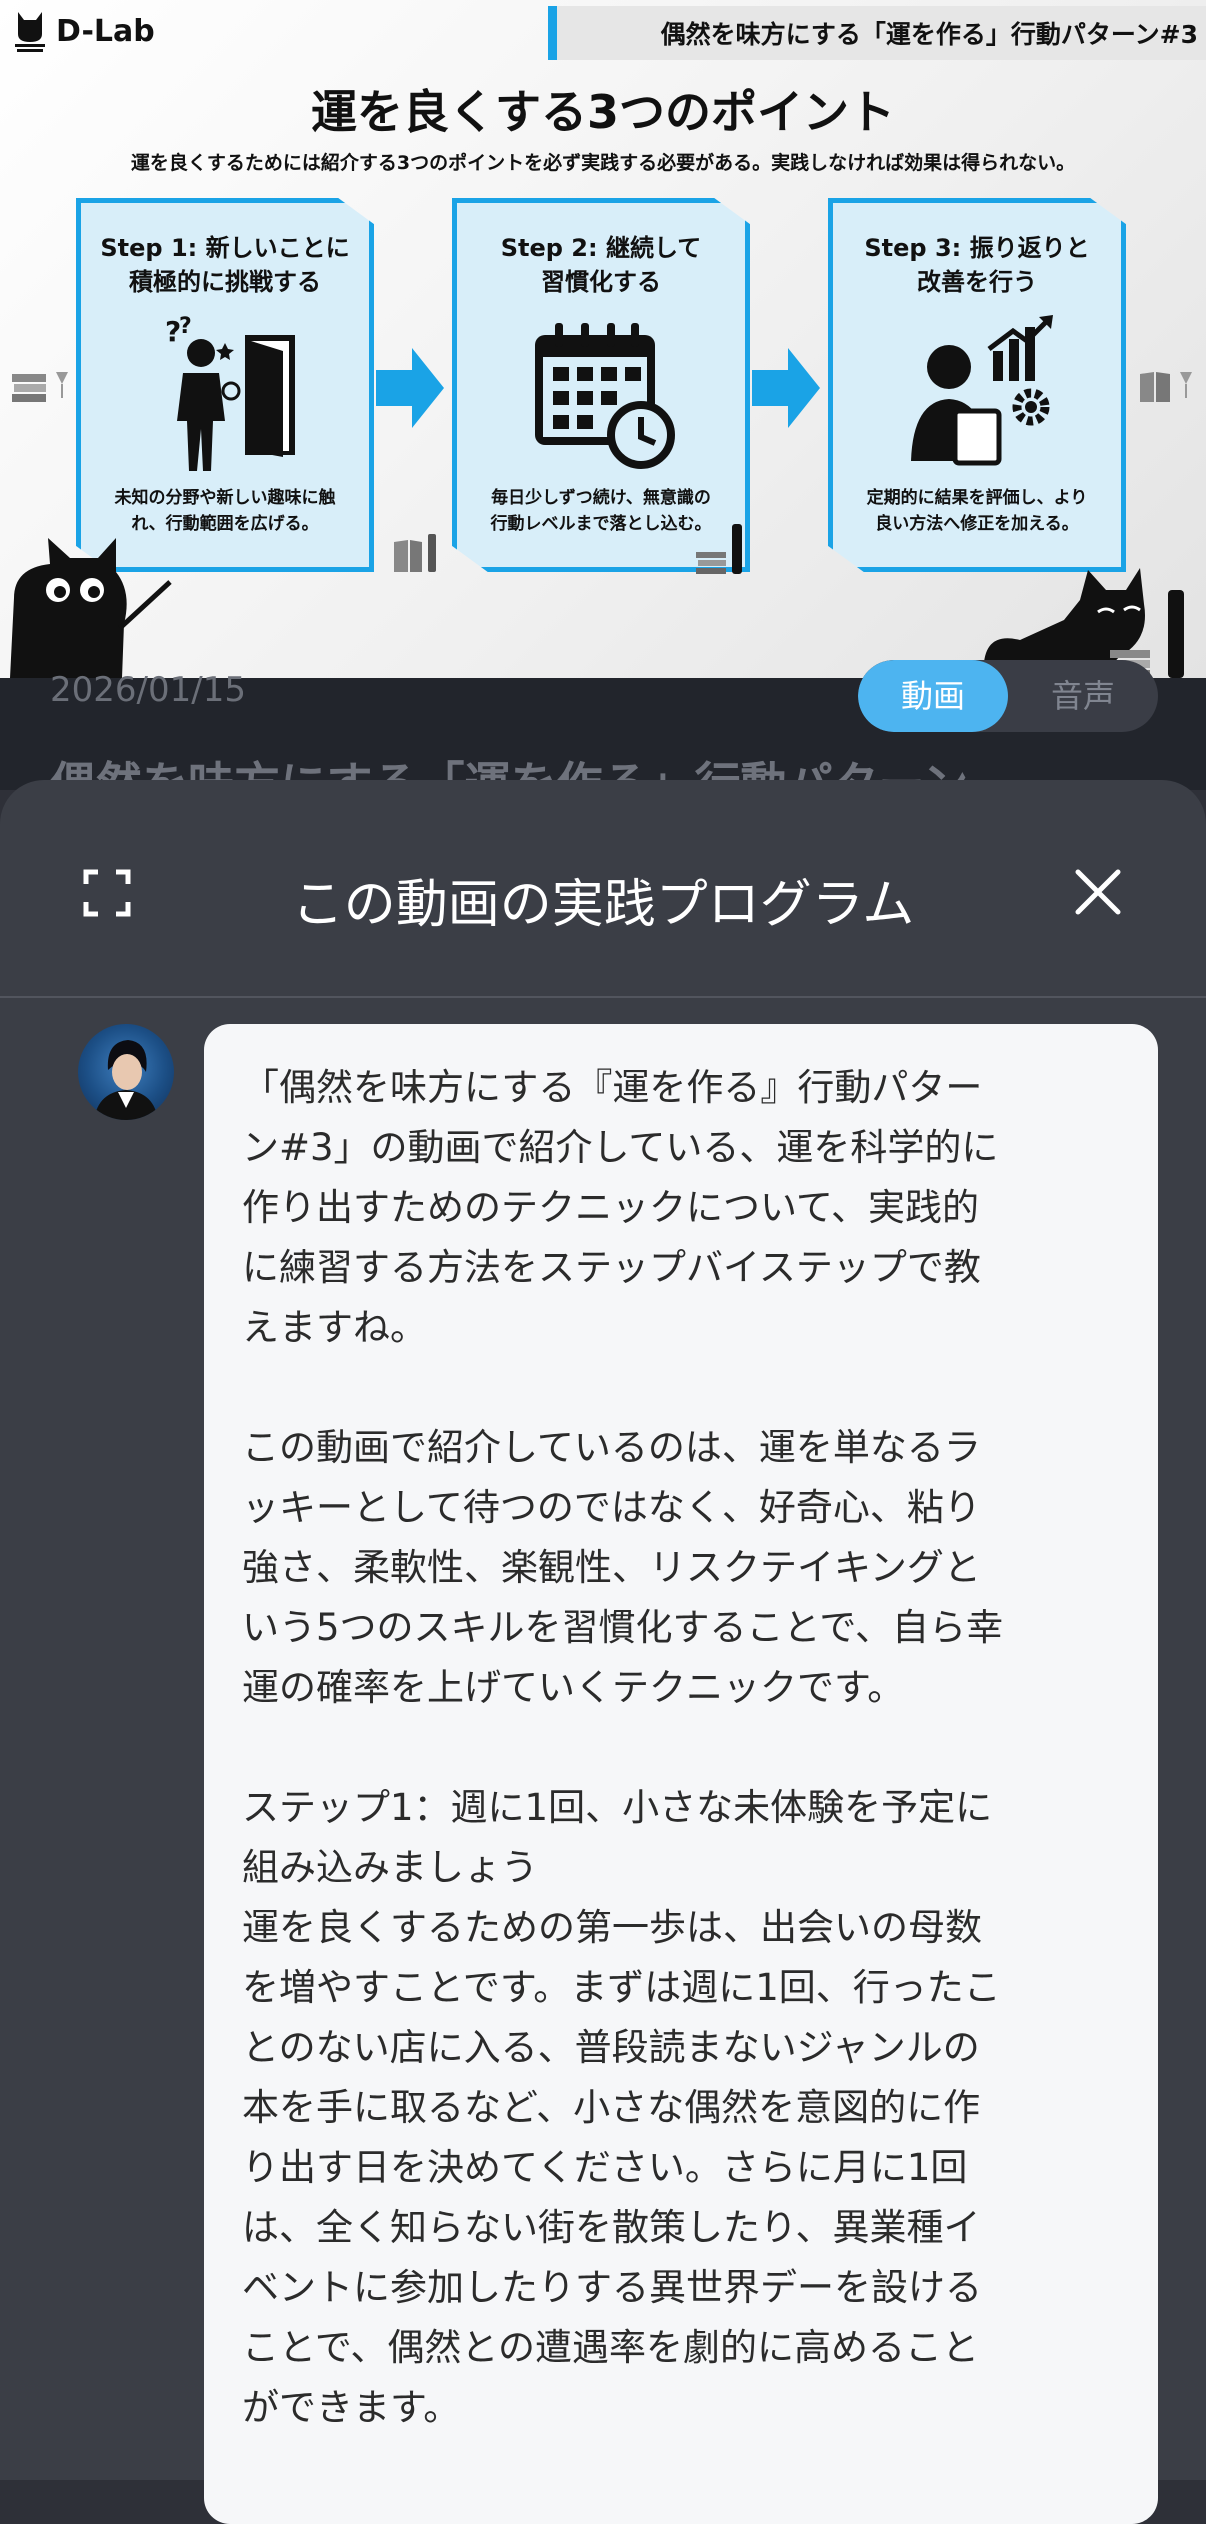 Image resolution: width=1206 pixels, height=2524 pixels. I want to click on thumbnail-title: 運を良くする3つのポイント, so click(602, 112).